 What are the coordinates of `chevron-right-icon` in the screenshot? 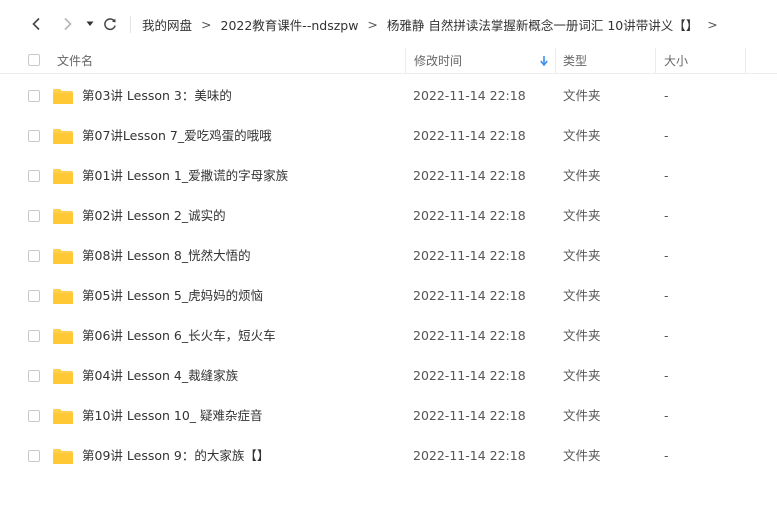 It's located at (68, 24).